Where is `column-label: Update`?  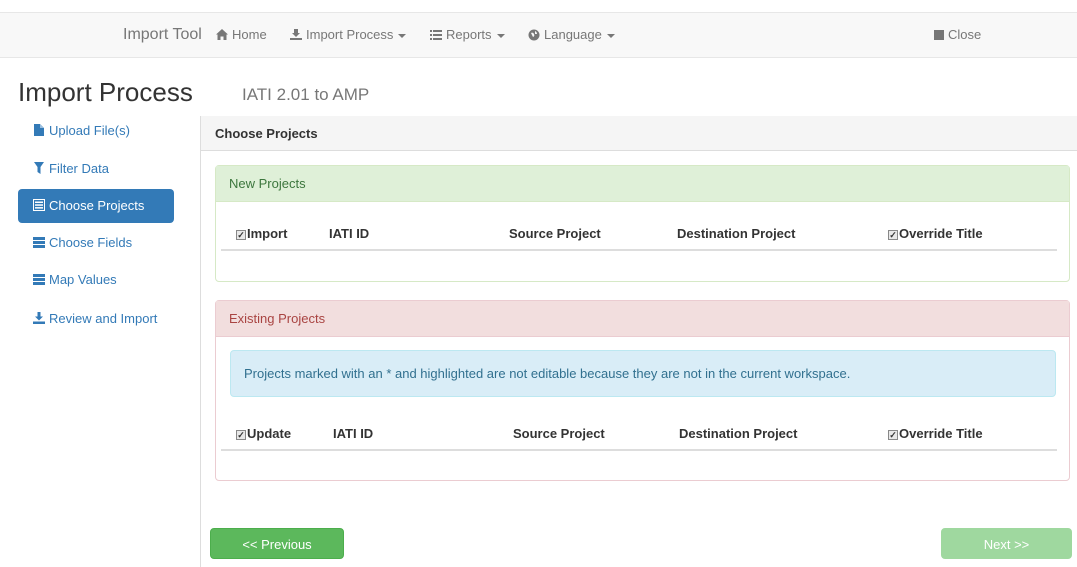 column-label: Update is located at coordinates (269, 433).